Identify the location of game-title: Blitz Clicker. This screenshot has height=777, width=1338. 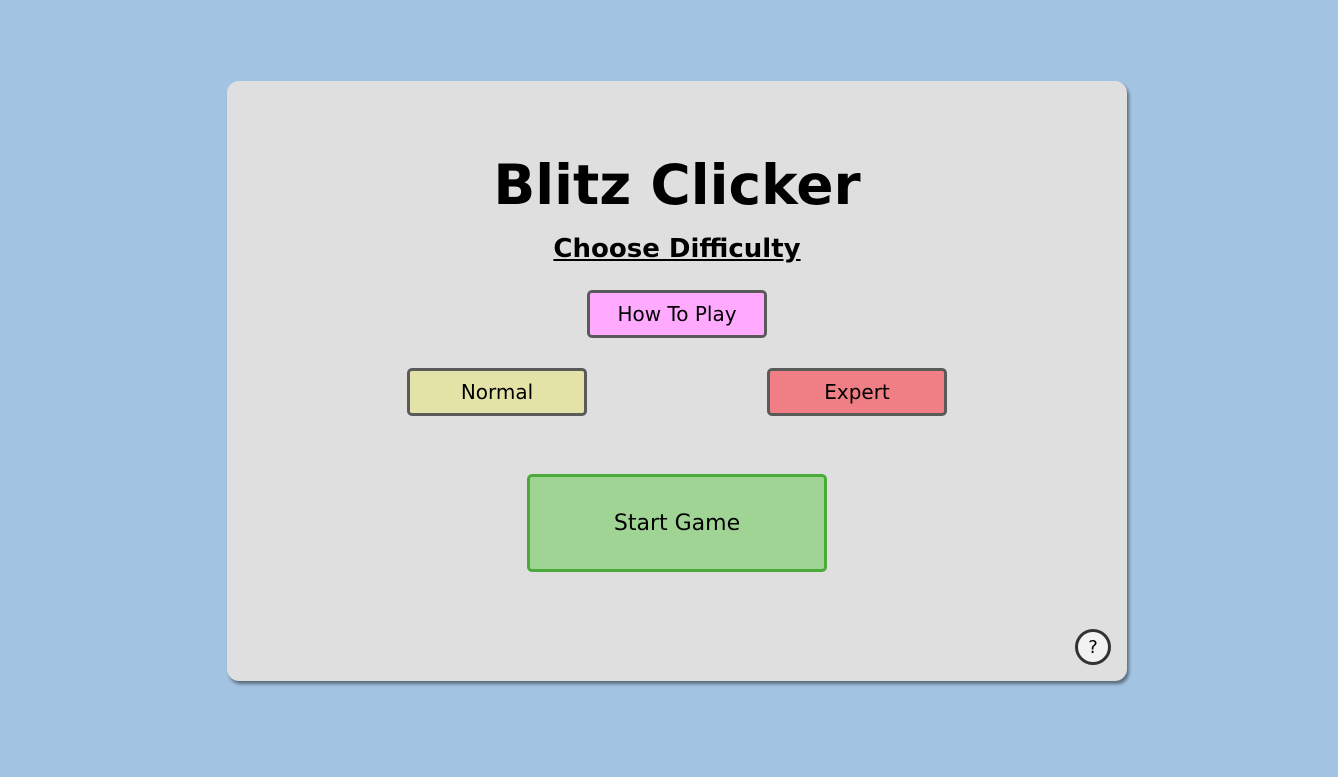
(677, 185).